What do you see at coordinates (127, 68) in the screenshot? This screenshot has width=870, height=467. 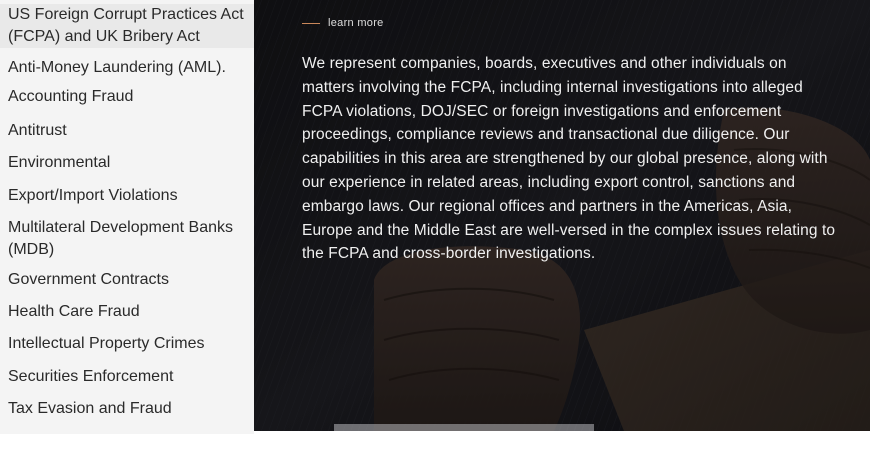 I see `sidebar-item-aml: Anti-Money Laundering (AML).` at bounding box center [127, 68].